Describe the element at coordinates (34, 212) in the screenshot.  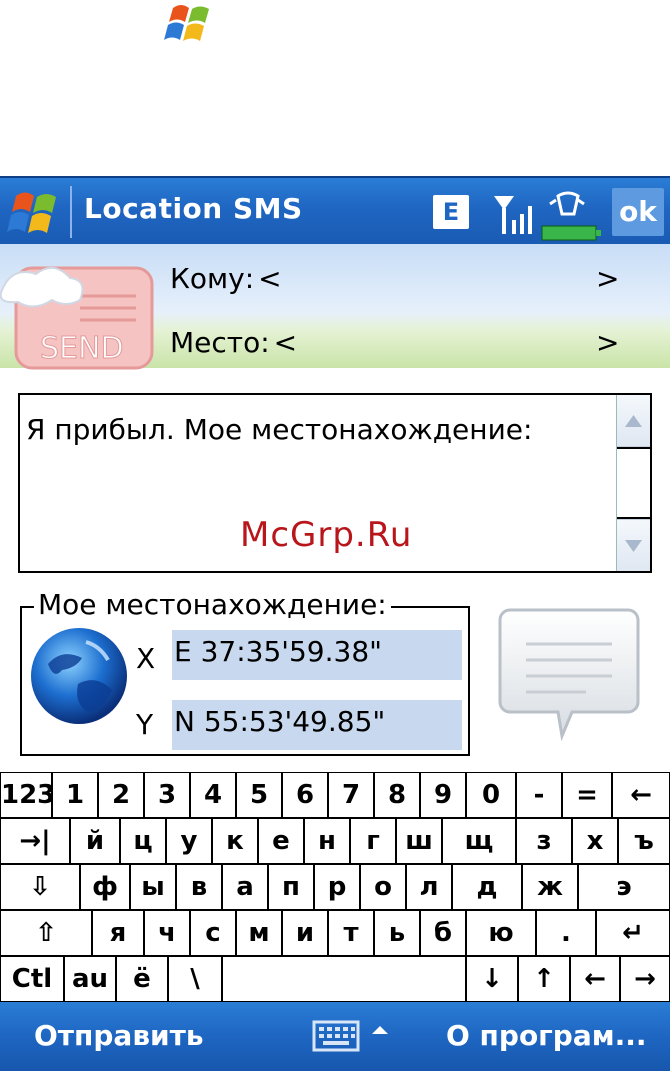
I see `start-menu-icon` at that location.